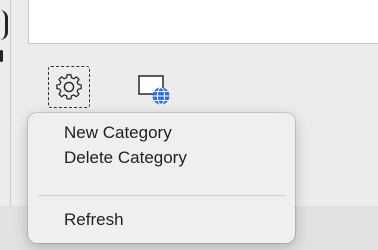 The width and height of the screenshot is (378, 250). I want to click on panel-divider, so click(10, 103).